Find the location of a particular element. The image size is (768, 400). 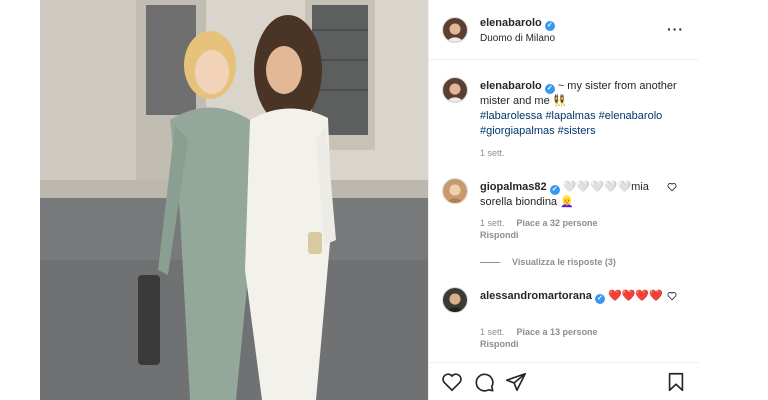

comment-meta: 1 sett. Piace a 13 persone is located at coordinates (545, 332).